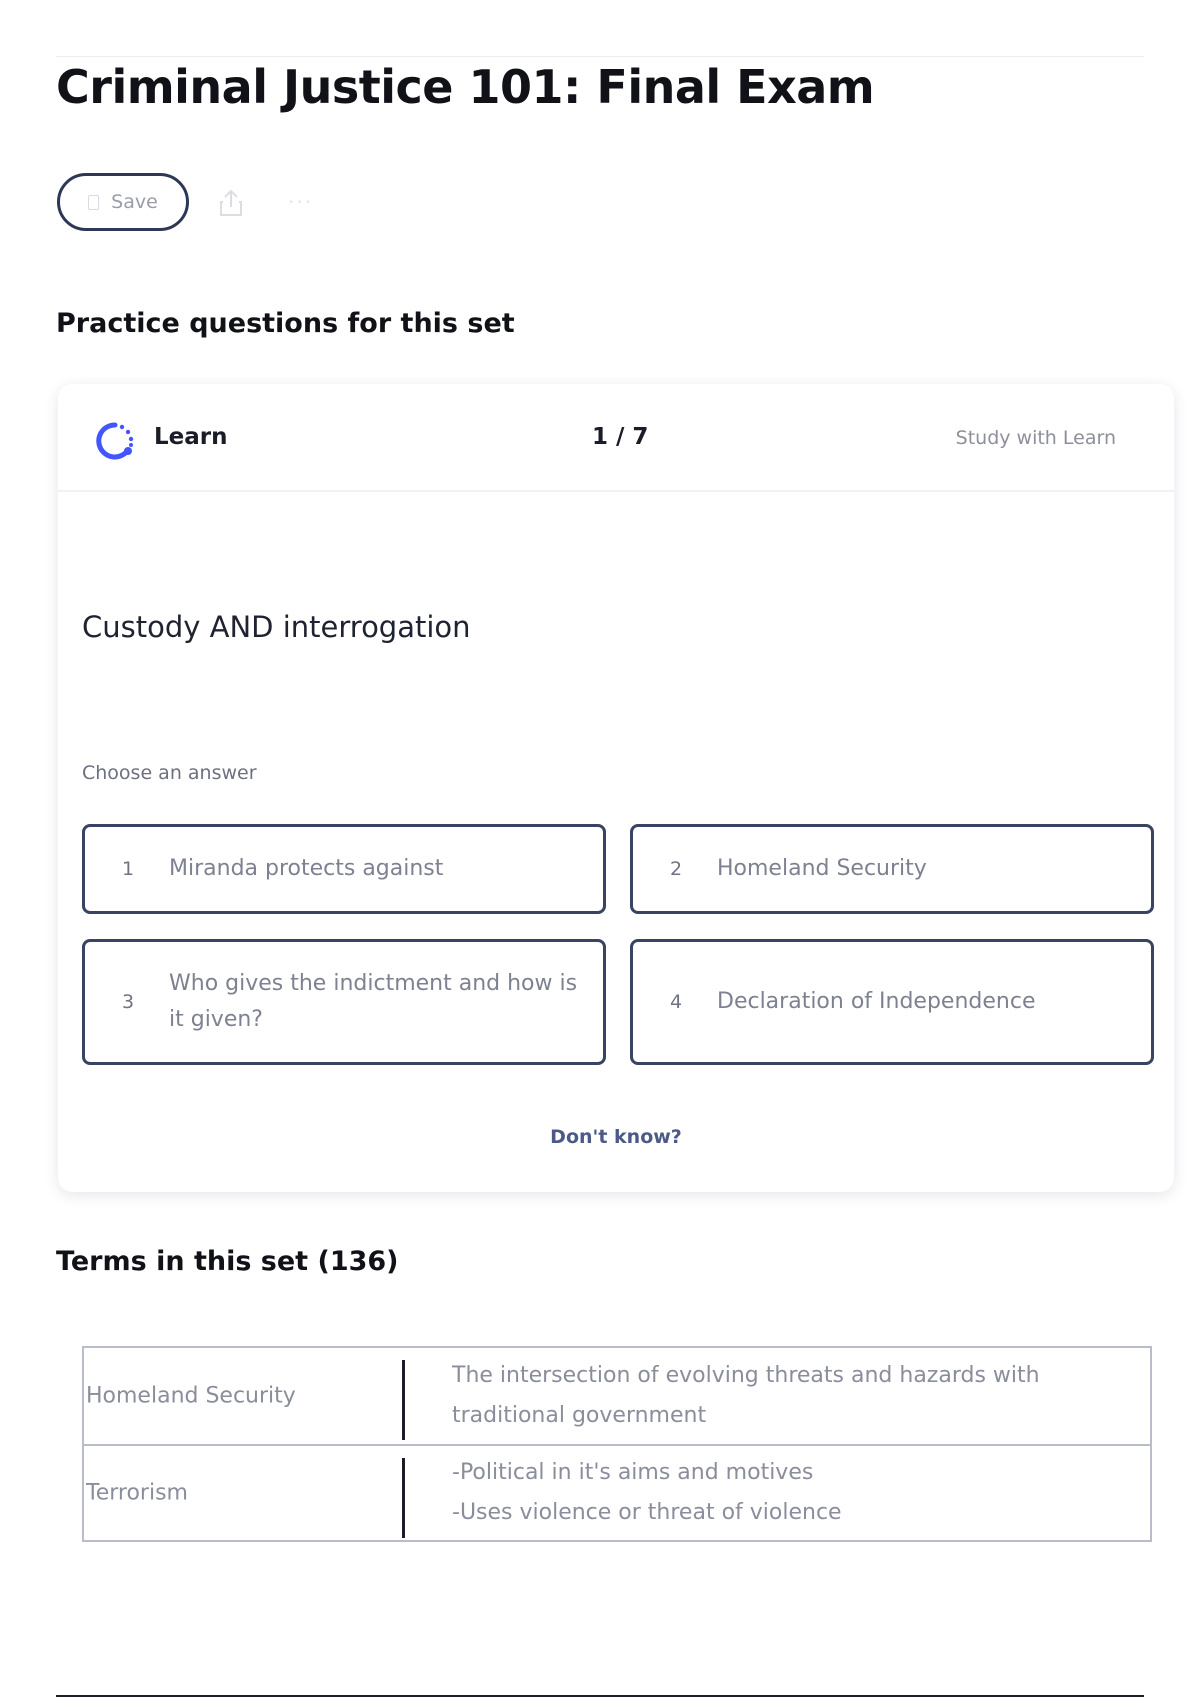  Describe the element at coordinates (1036, 438) in the screenshot. I see `study-with-learn-link: Study with Learn` at that location.